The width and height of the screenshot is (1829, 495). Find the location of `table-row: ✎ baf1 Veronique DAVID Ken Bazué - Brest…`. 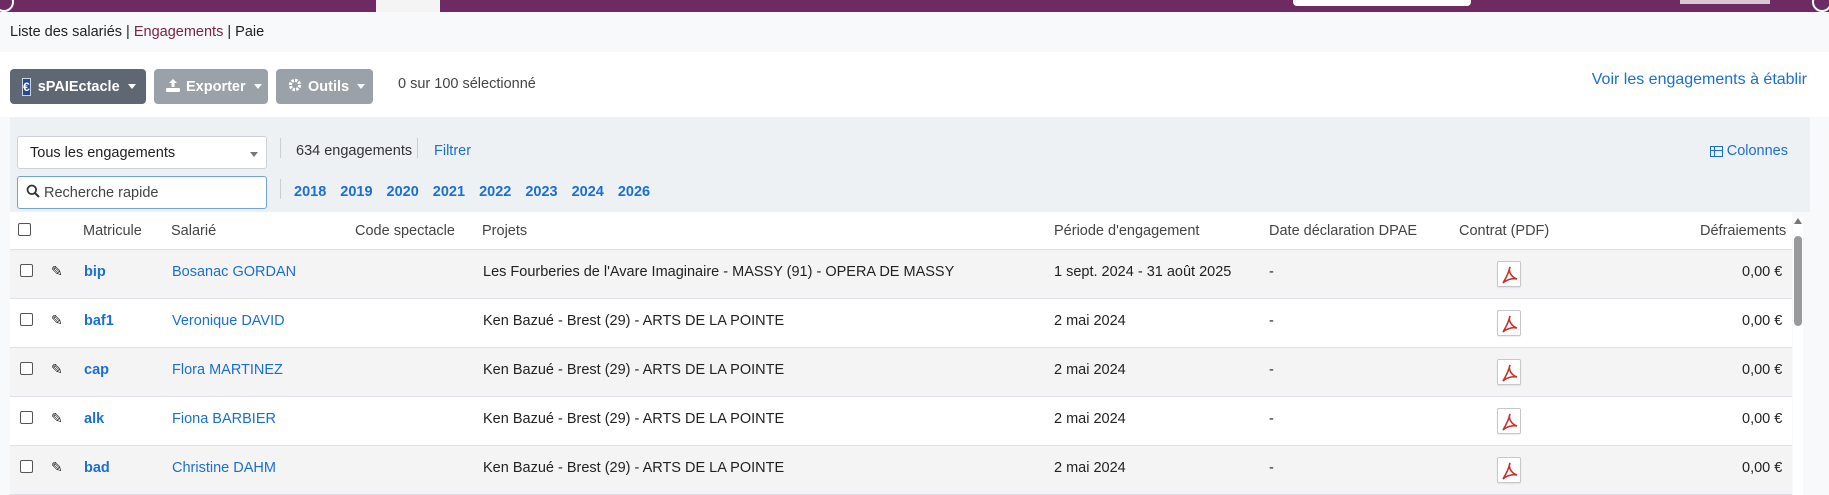

table-row: ✎ baf1 Veronique DAVID Ken Bazué - Brest… is located at coordinates (901, 323).